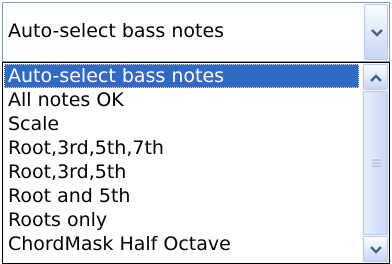 The image size is (392, 264). I want to click on scrollbar-thumb, so click(375, 163).